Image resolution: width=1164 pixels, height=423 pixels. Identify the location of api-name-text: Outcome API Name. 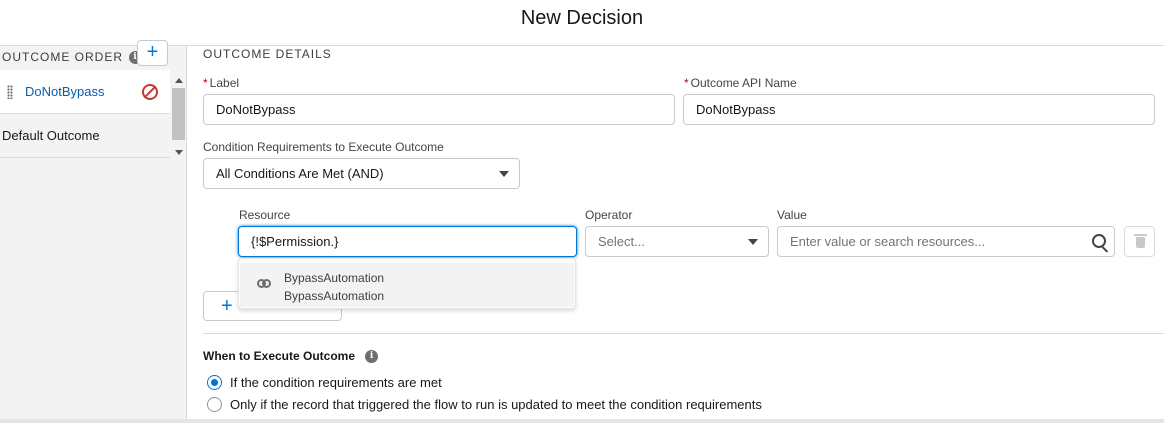
(743, 83).